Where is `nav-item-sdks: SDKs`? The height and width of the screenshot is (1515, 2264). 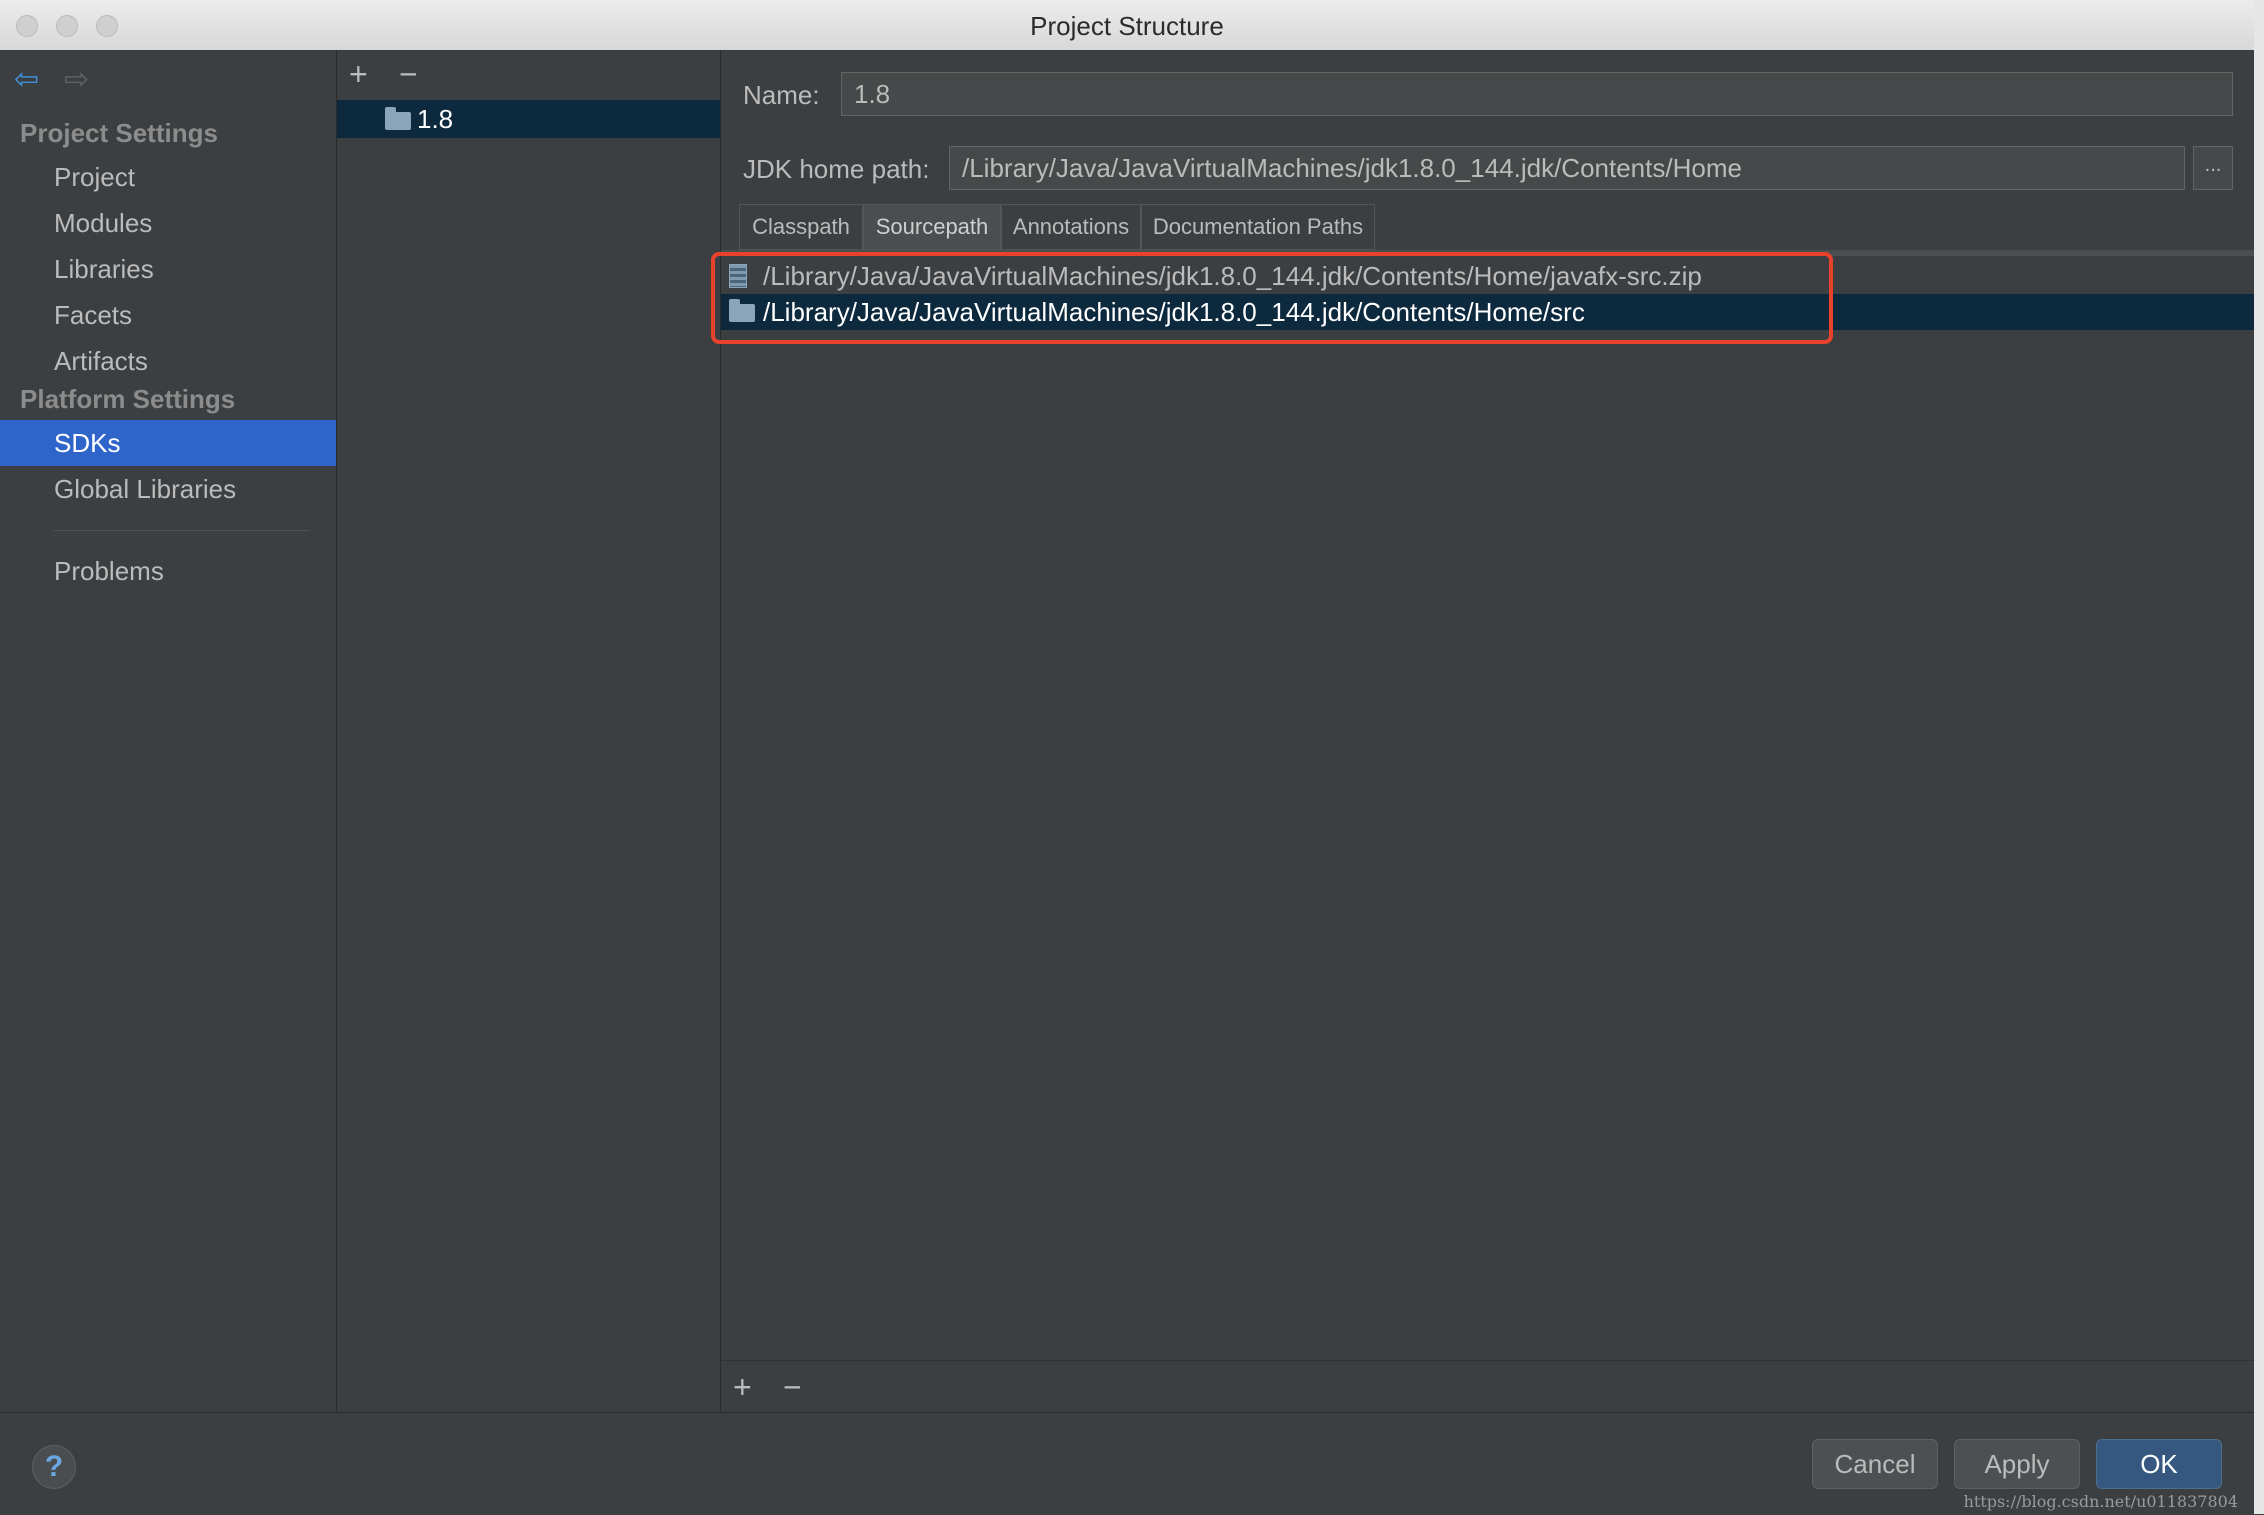 nav-item-sdks: SDKs is located at coordinates (168, 443).